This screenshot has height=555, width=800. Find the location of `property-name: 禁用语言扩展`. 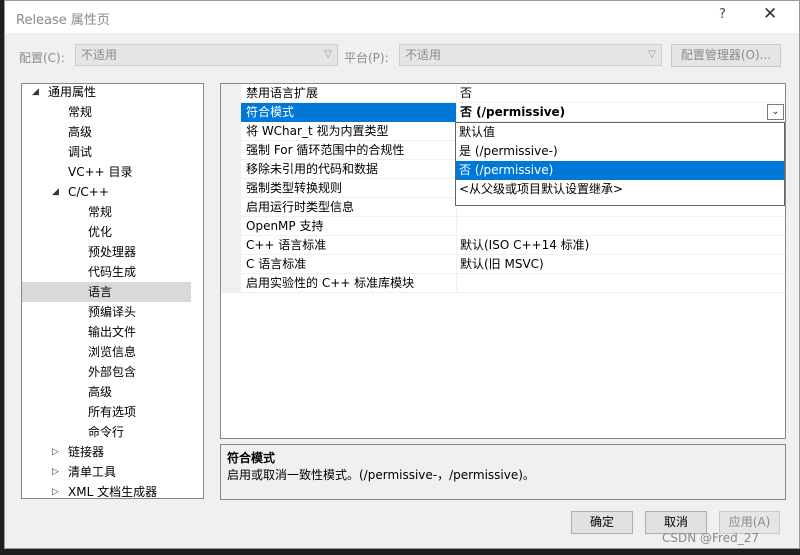

property-name: 禁用语言扩展 is located at coordinates (282, 93).